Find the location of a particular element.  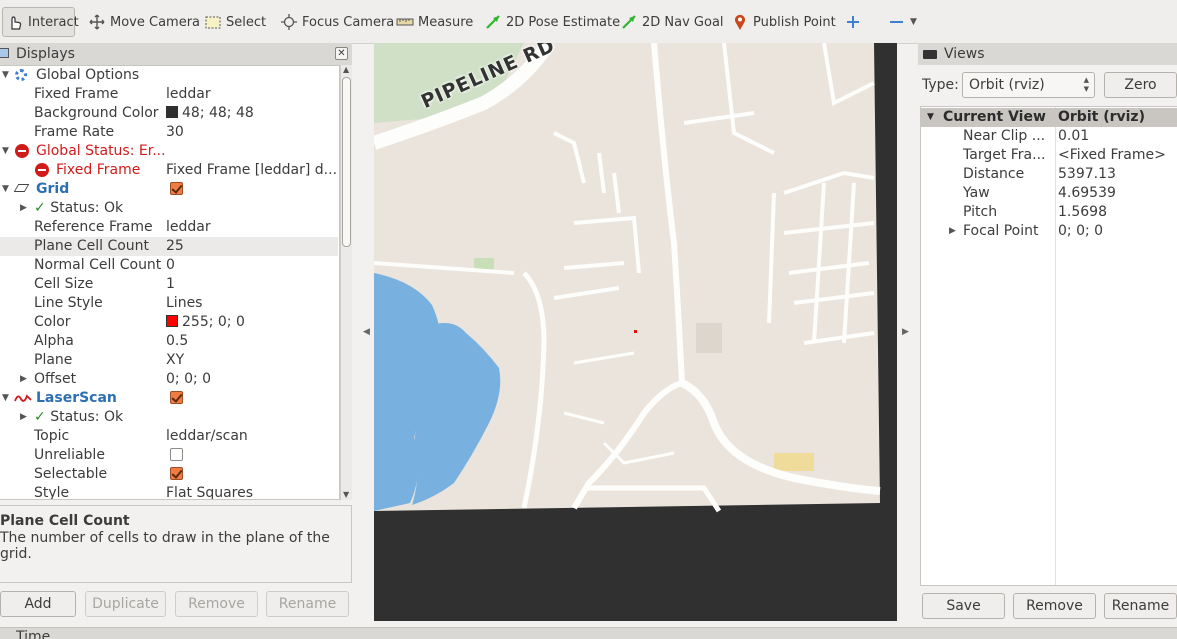

nav-goal-tool-button: 2D Nav Goal is located at coordinates (672, 22).